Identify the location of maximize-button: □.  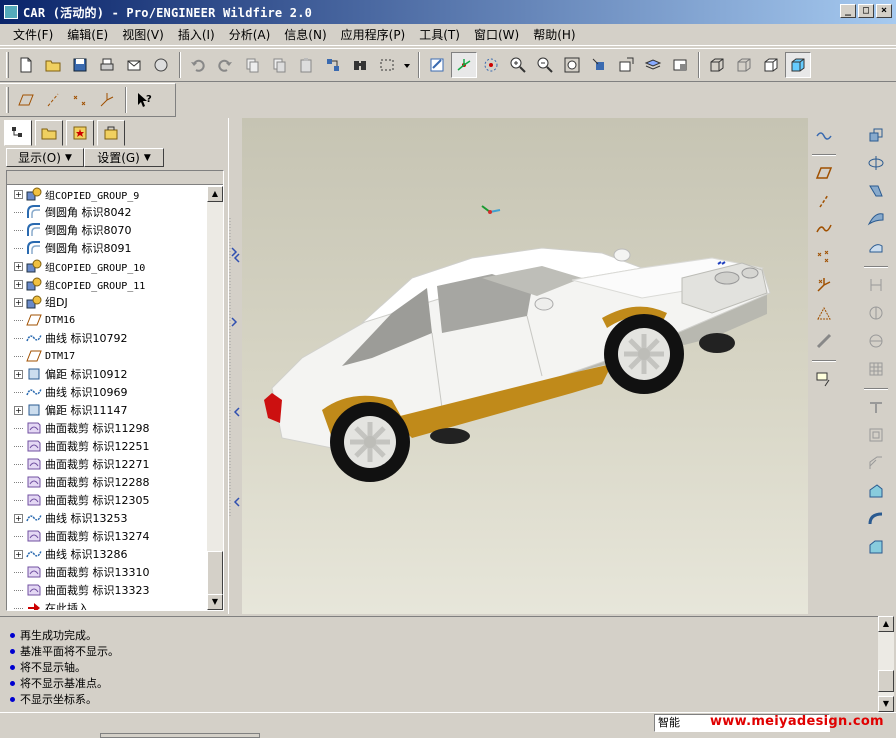
(866, 11).